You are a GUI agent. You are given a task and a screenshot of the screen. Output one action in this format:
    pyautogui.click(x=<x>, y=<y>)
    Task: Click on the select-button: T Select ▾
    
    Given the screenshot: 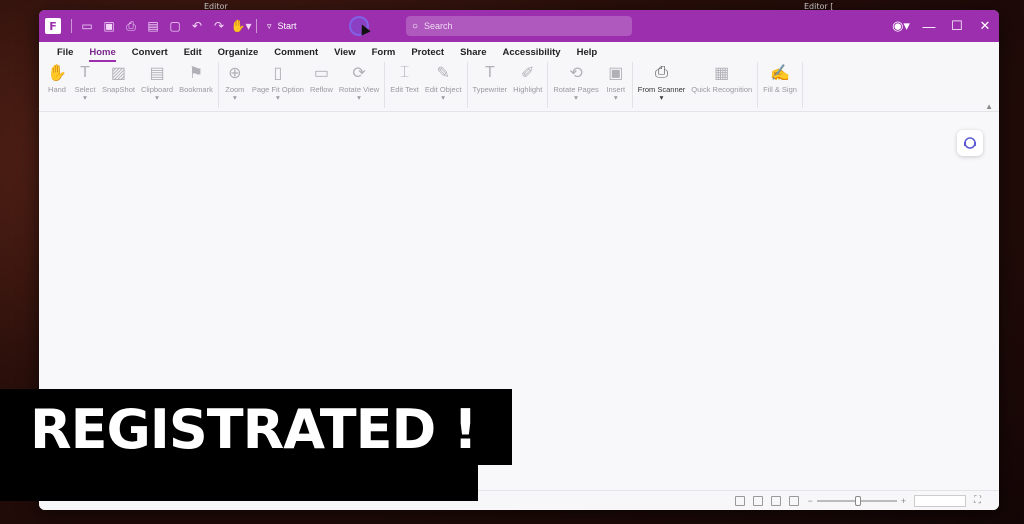 What is the action you would take?
    pyautogui.click(x=85, y=81)
    